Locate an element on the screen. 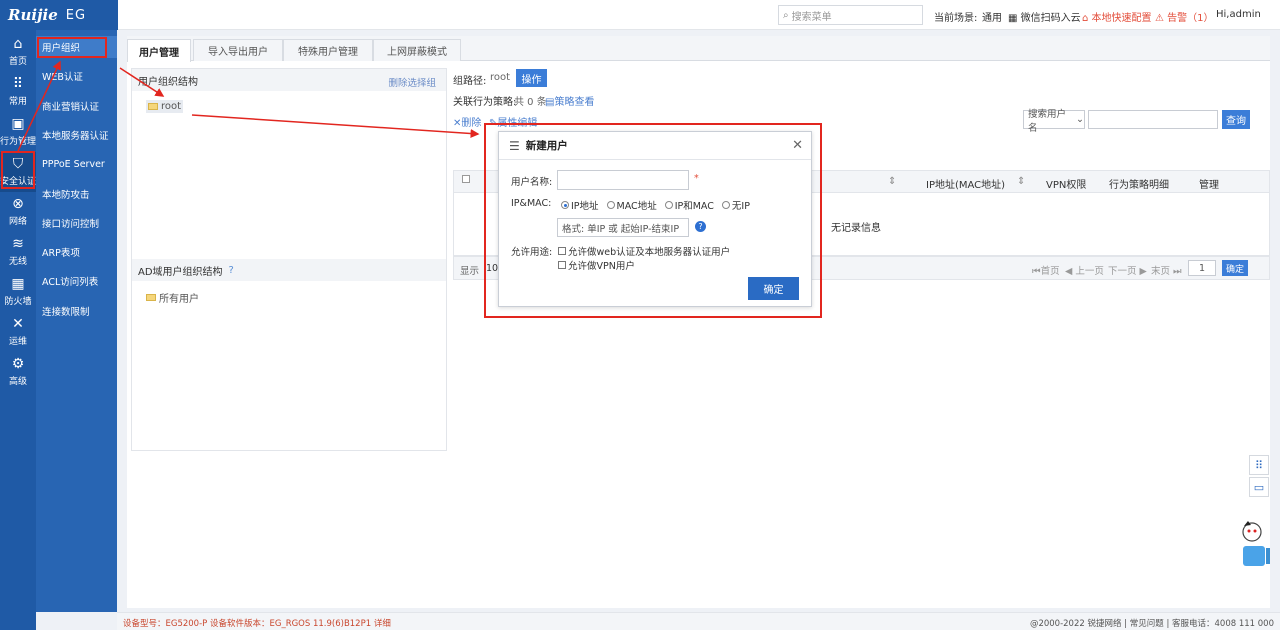 Image resolution: width=1280 pixels, height=630 pixels. subnav-item-4: PPPoE Server is located at coordinates (76, 164).